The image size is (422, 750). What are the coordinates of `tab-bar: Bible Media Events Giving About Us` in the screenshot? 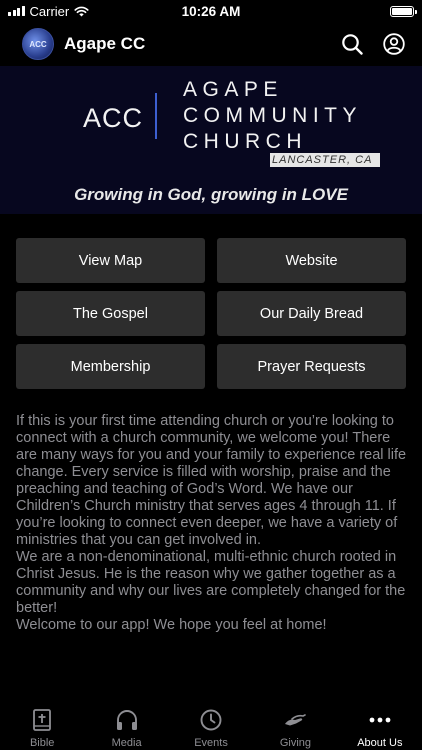 It's located at (211, 726).